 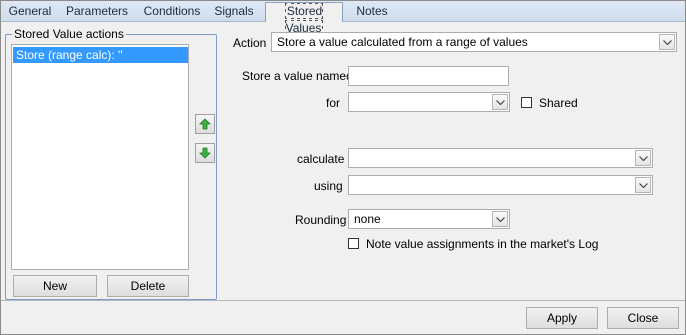 I want to click on note-log-checkbox, so click(x=353, y=243).